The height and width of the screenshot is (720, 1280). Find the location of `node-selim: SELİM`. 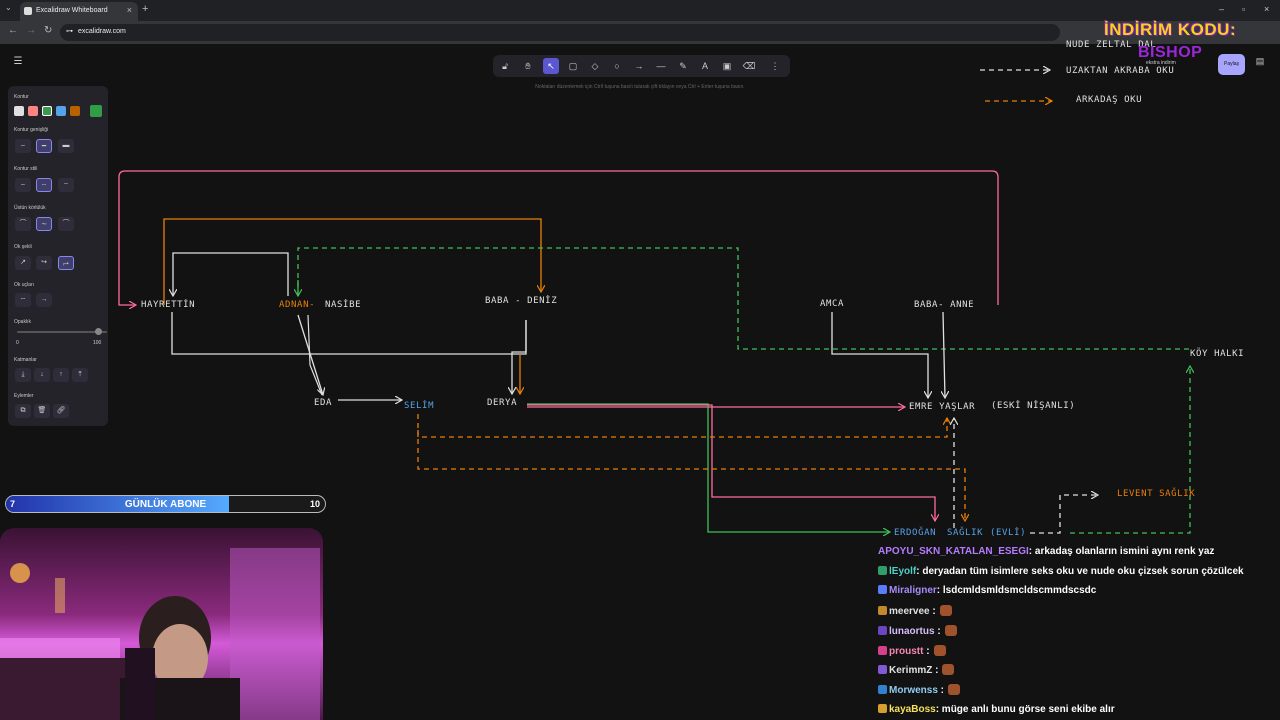

node-selim: SELİM is located at coordinates (419, 406).